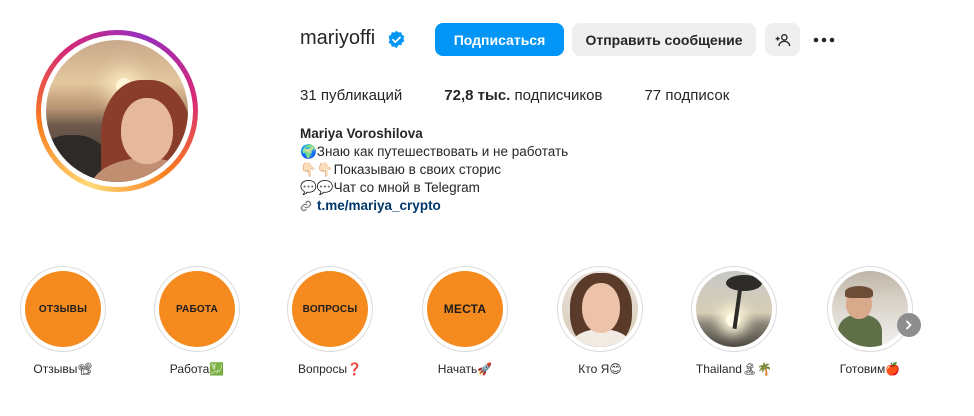 The image size is (974, 416). I want to click on posts-stat: 31 публикаций, so click(351, 95).